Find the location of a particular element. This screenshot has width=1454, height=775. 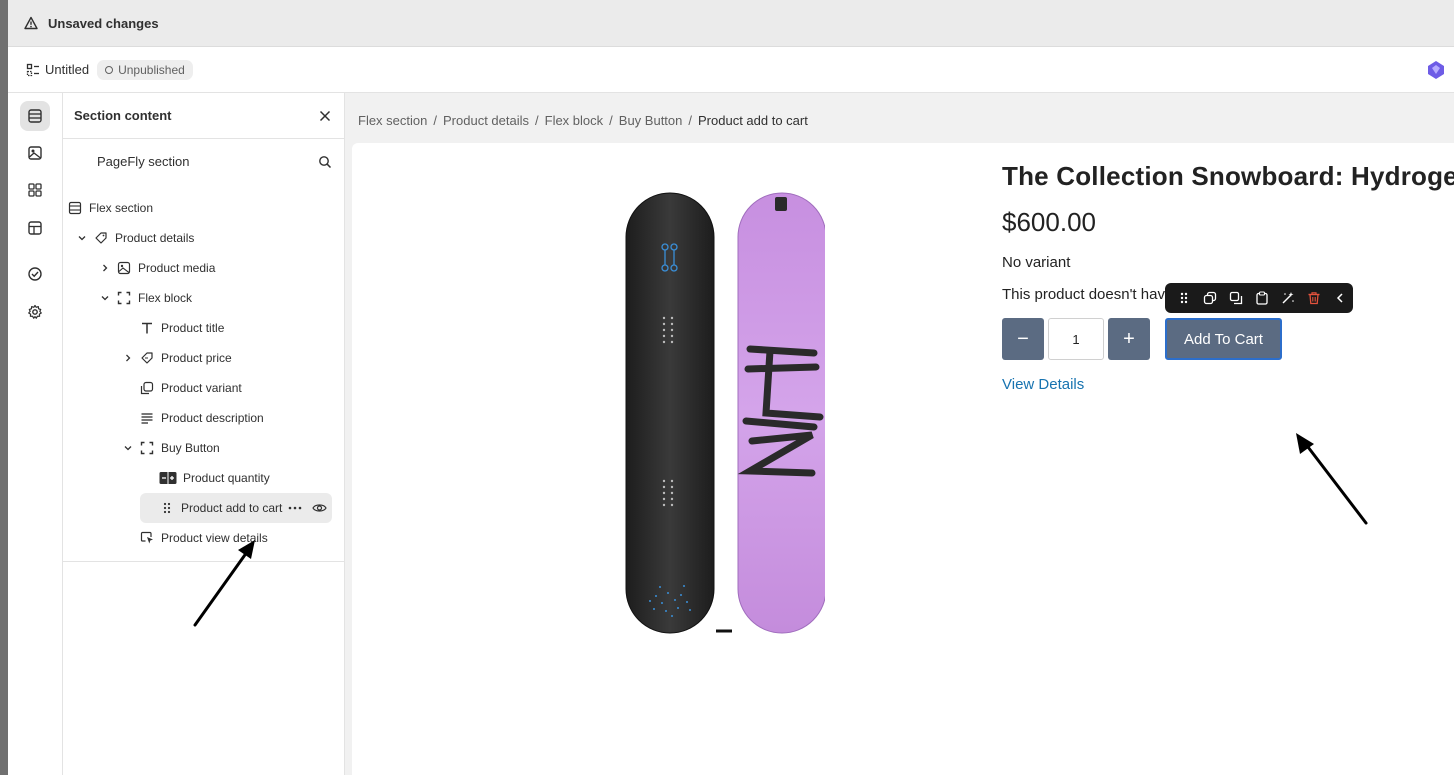

more-options-icon is located at coordinates (295, 508).